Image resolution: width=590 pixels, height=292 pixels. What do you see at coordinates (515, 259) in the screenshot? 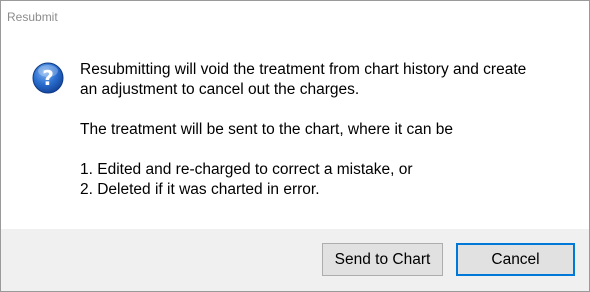
I see `cancel-button: Cancel` at bounding box center [515, 259].